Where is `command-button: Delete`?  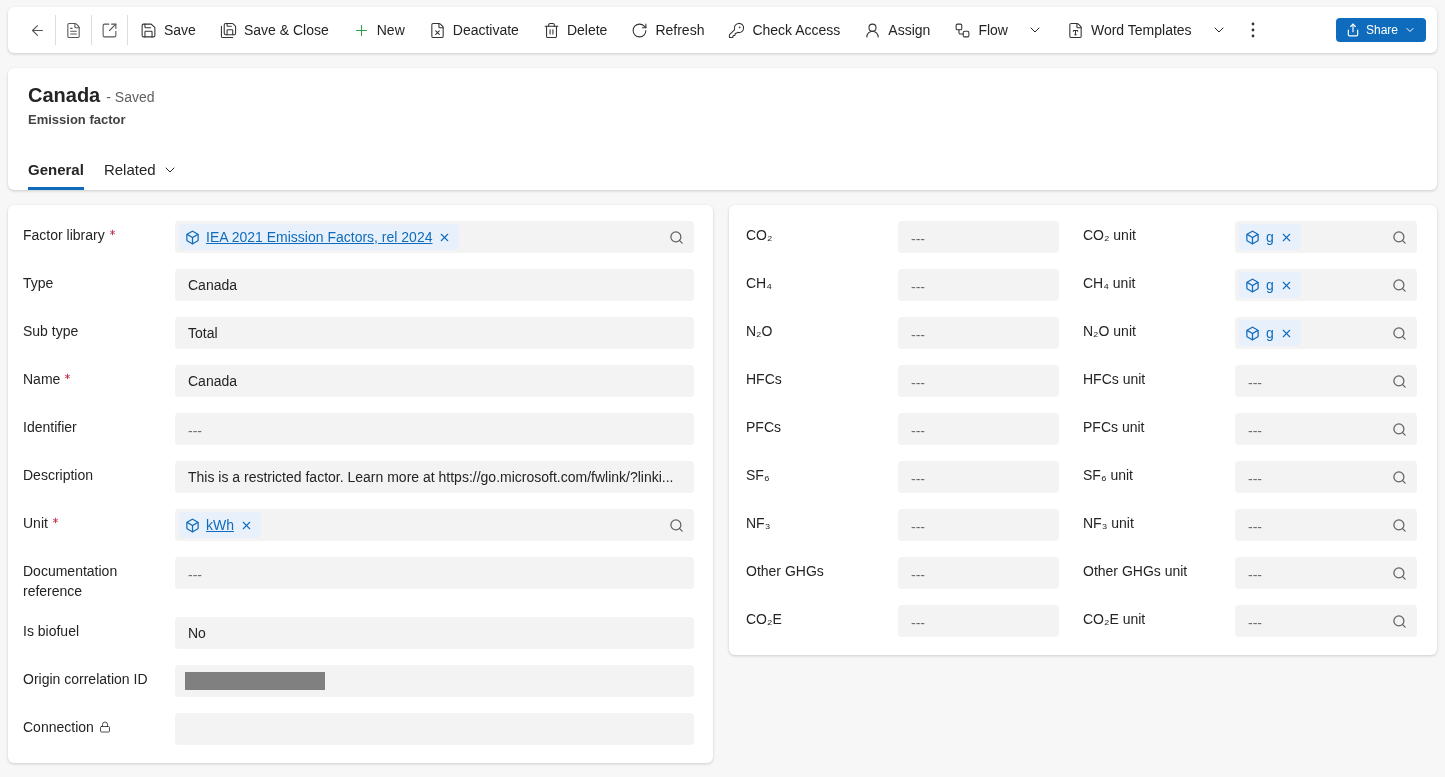 command-button: Delete is located at coordinates (575, 30).